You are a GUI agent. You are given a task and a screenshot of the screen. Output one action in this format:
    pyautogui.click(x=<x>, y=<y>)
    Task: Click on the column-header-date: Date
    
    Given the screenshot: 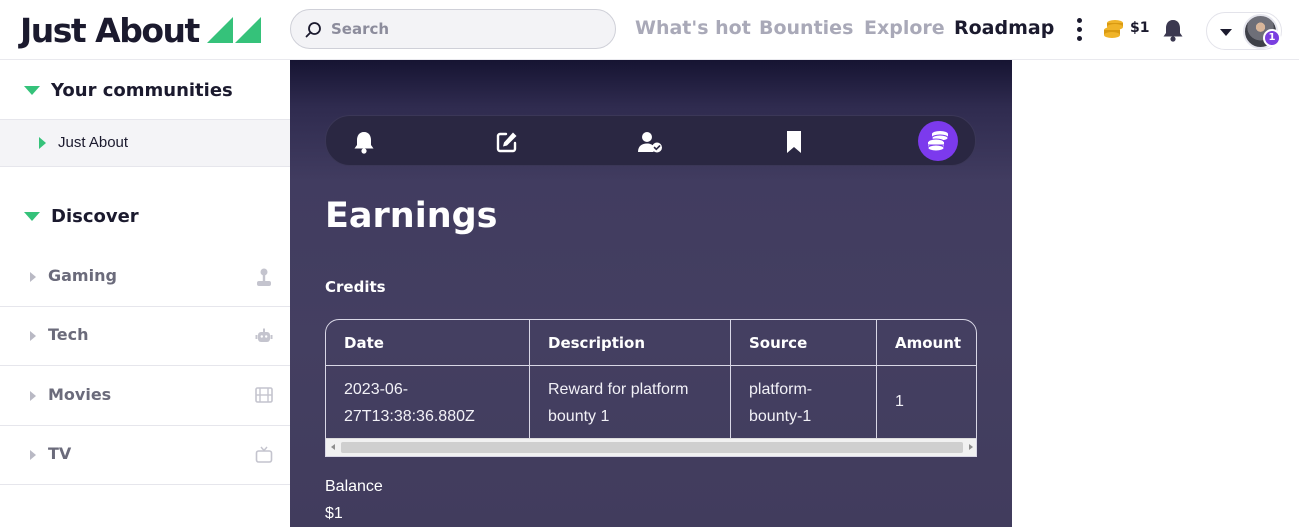 What is the action you would take?
    pyautogui.click(x=364, y=343)
    